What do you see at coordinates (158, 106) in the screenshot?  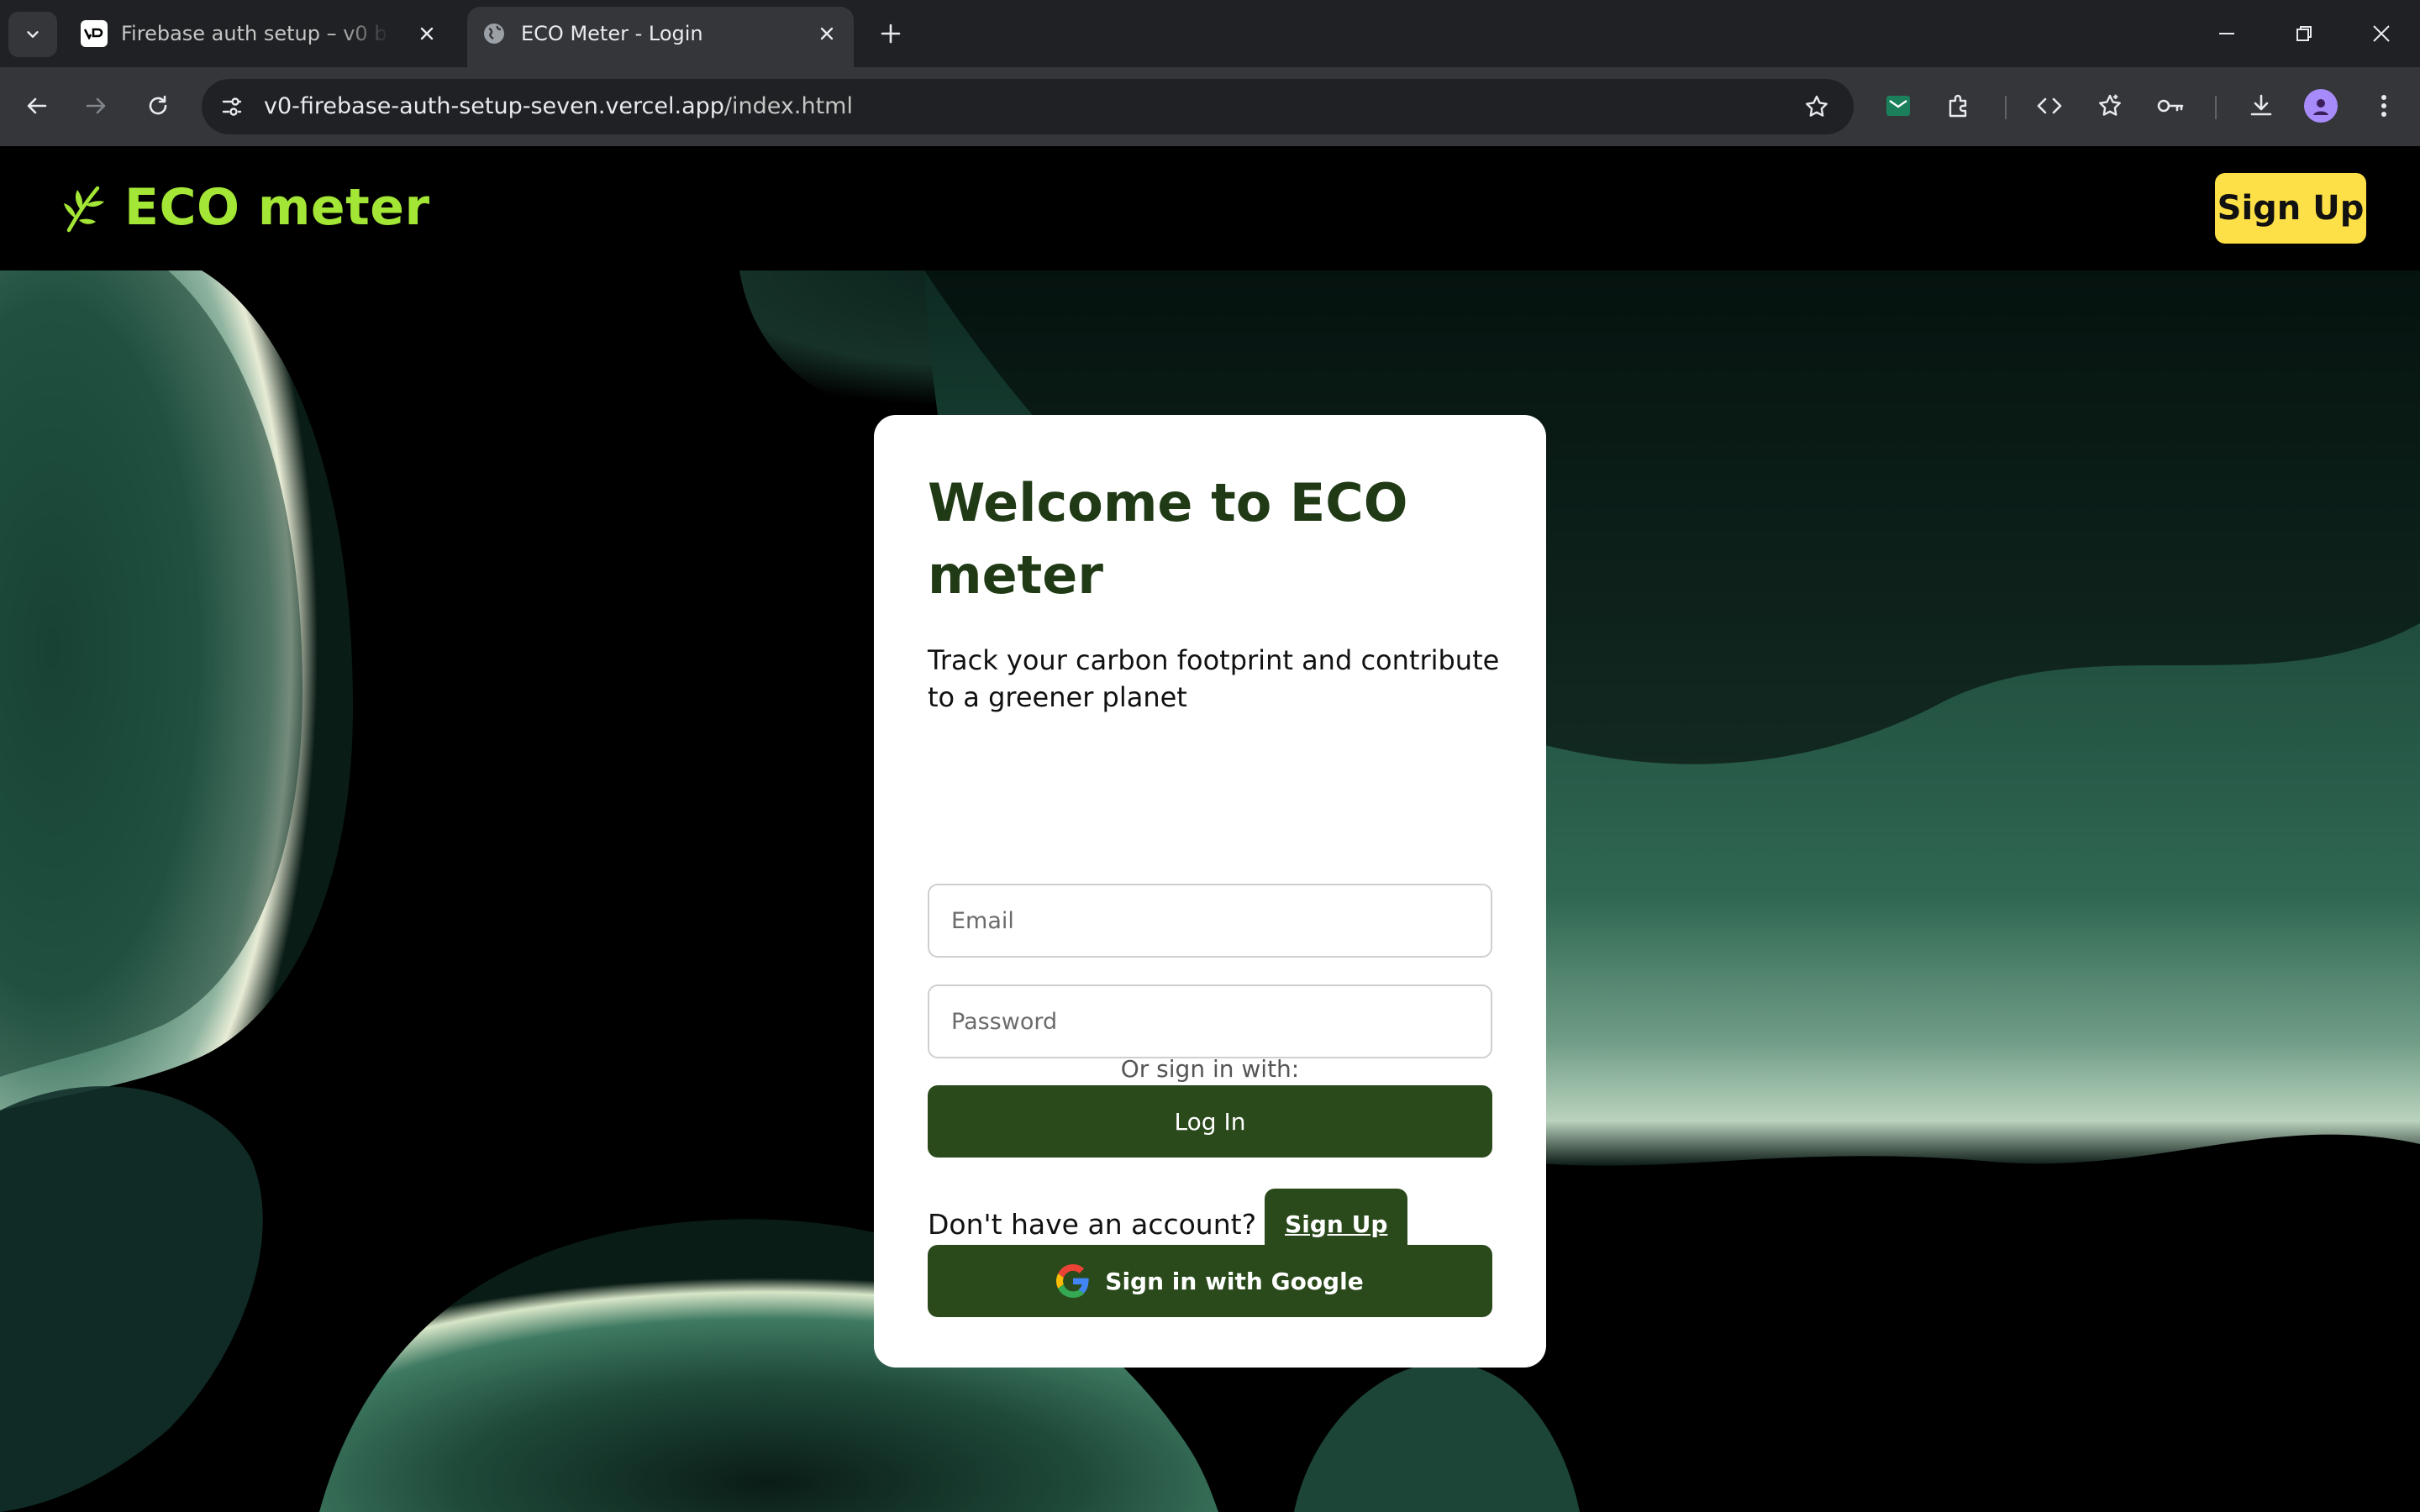 I see `reload-icon` at bounding box center [158, 106].